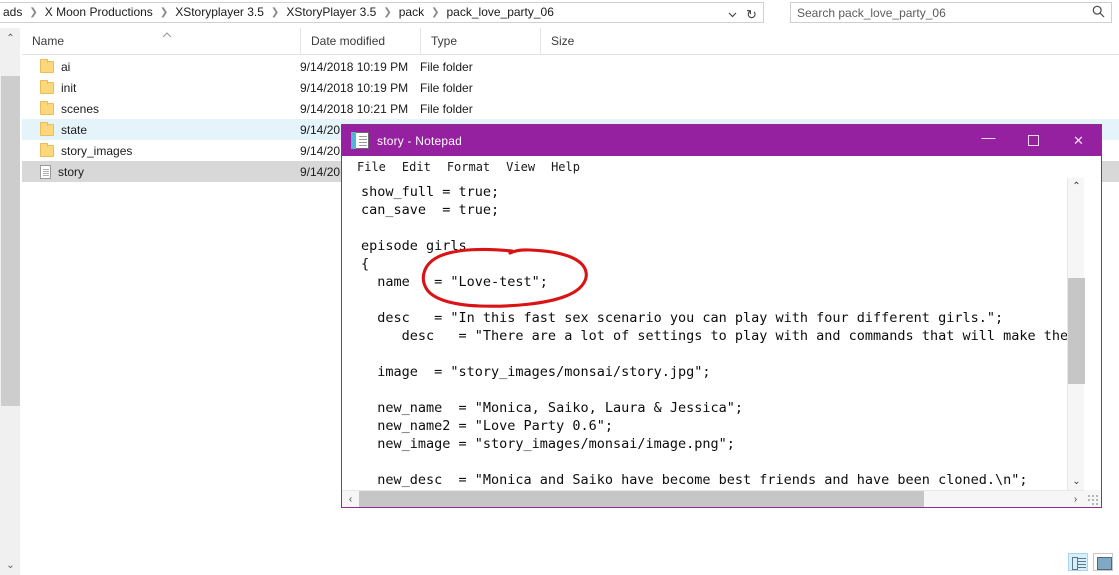 The height and width of the screenshot is (575, 1119). What do you see at coordinates (871, 12) in the screenshot?
I see `search-placeholder: Search pack_love_party_06` at bounding box center [871, 12].